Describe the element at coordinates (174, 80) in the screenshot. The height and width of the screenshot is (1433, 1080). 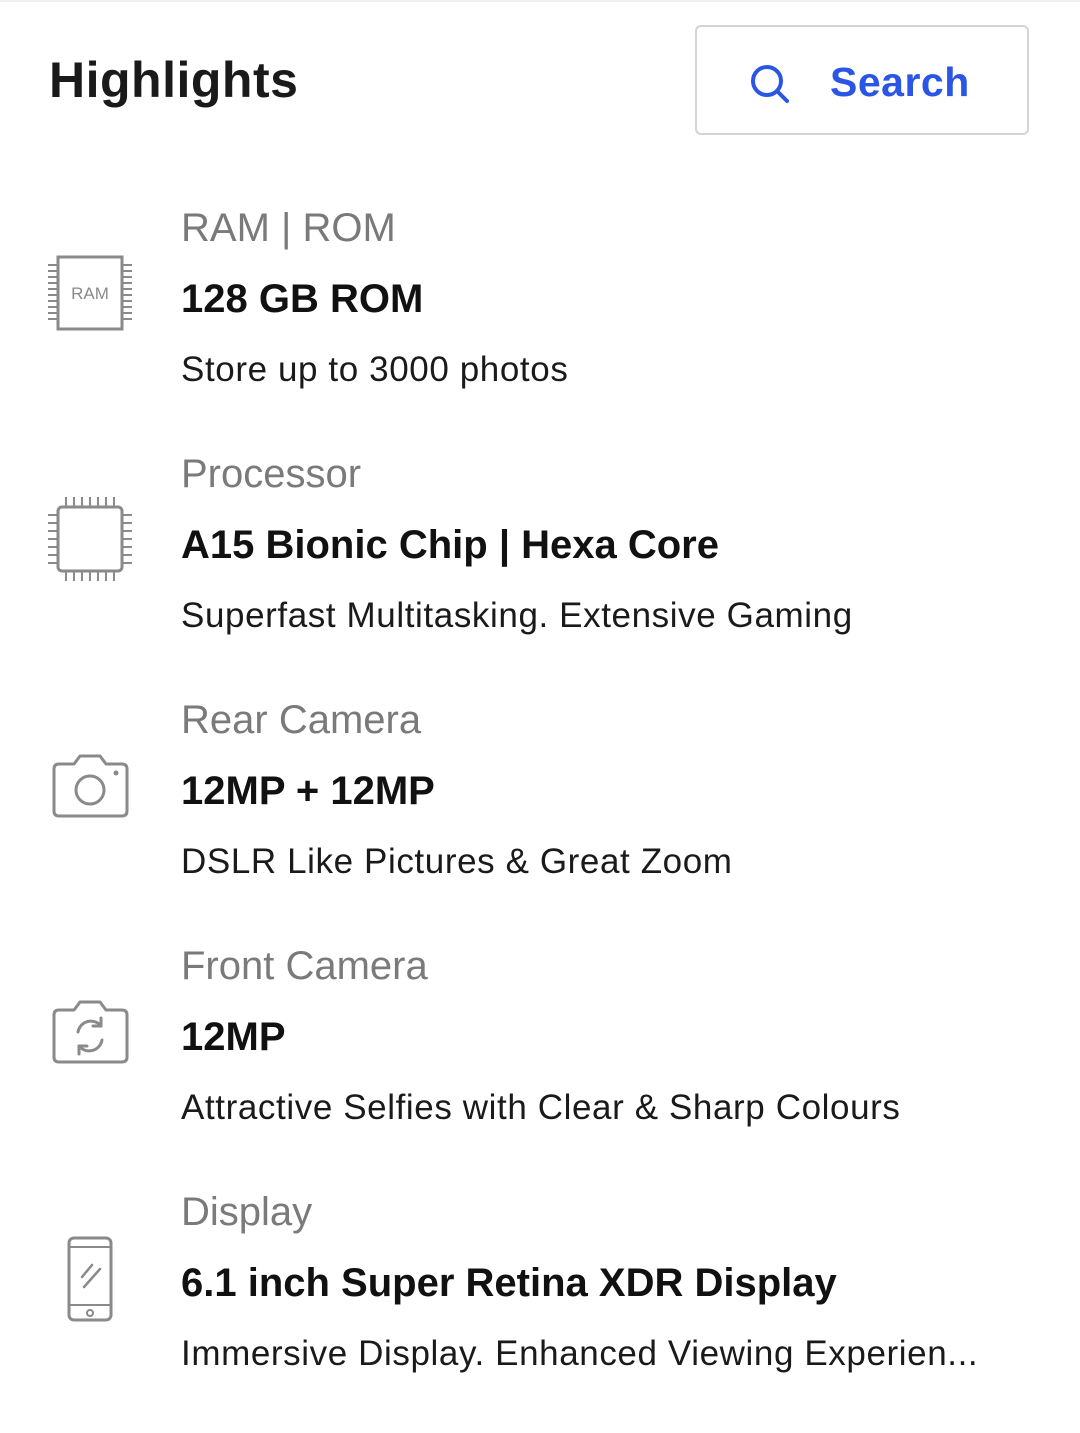
I see `section-title: Highlights` at that location.